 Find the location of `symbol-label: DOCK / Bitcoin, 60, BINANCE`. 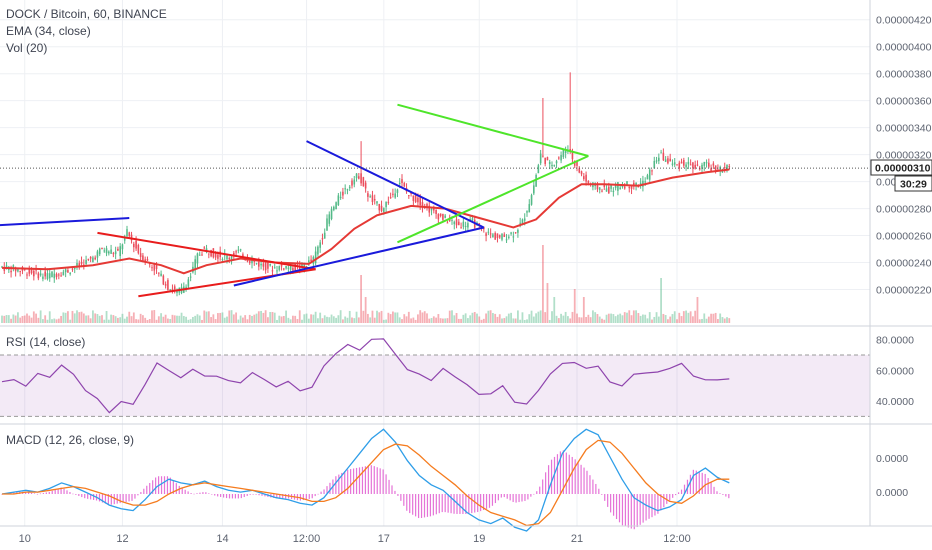

symbol-label: DOCK / Bitcoin, 60, BINANCE is located at coordinates (86, 14).